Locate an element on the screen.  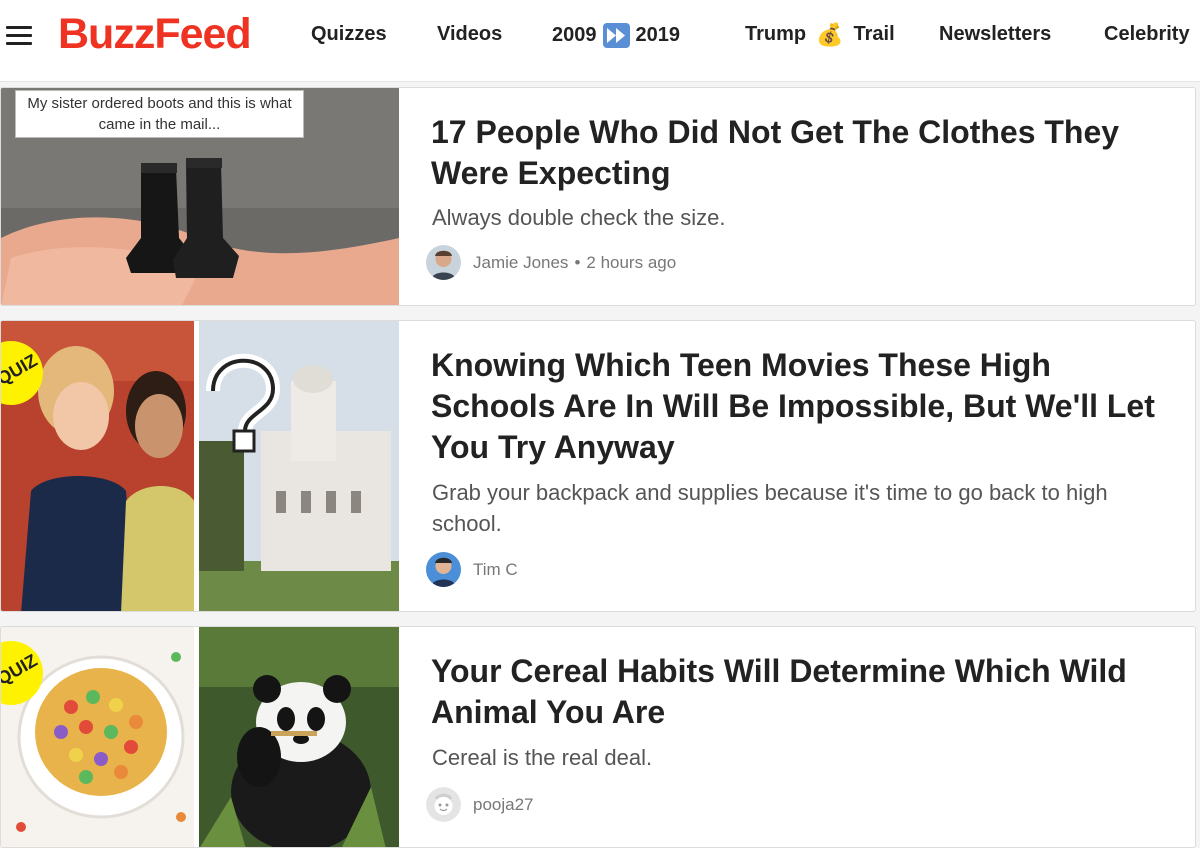
nav-trump: Trump is located at coordinates (776, 34).